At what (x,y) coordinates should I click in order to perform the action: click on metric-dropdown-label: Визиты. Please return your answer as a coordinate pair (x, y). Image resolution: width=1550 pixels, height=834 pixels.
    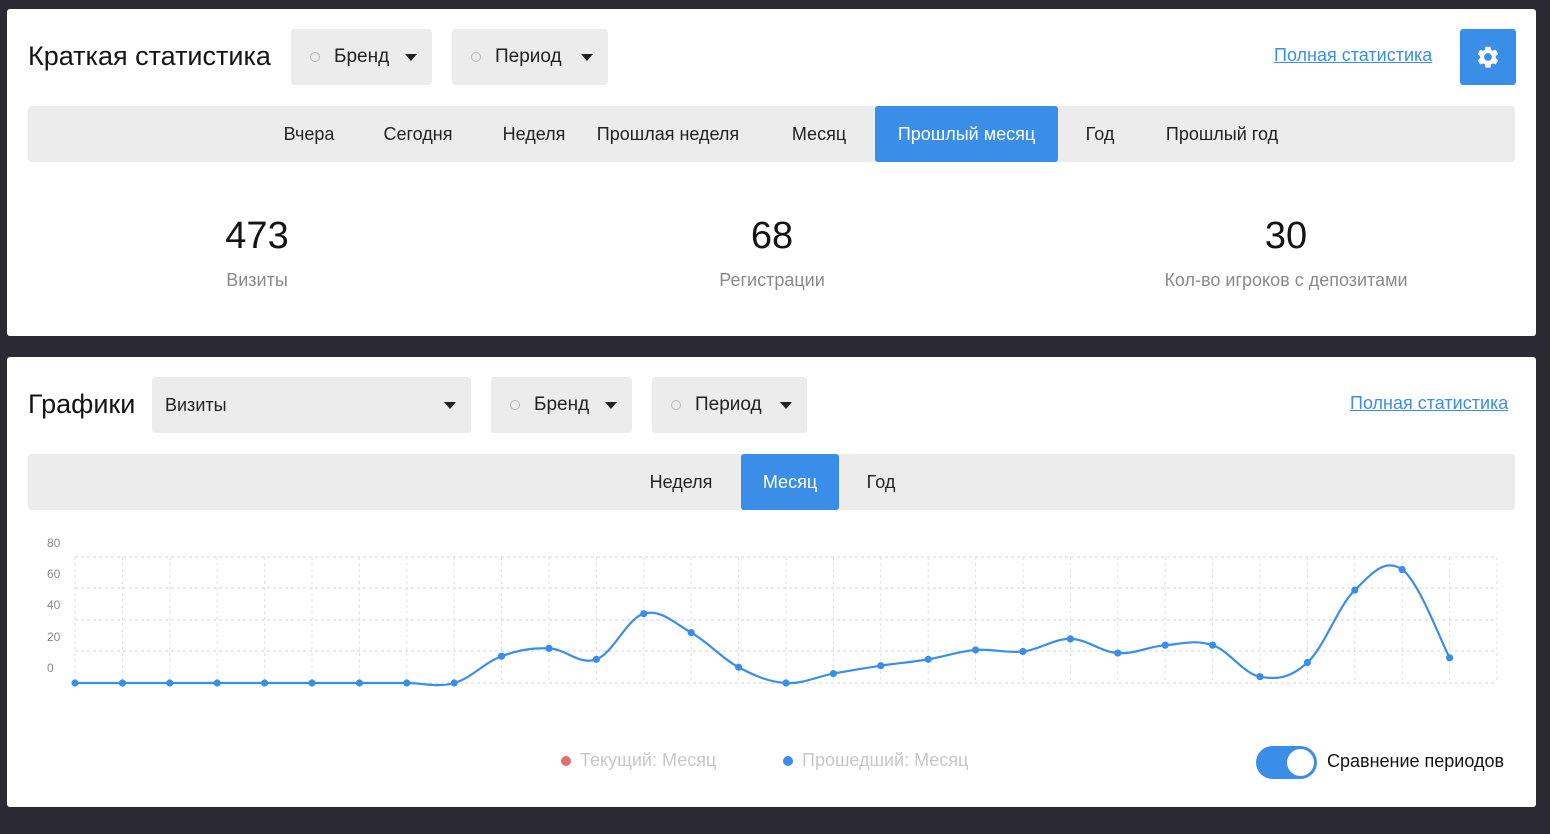
    Looking at the image, I should click on (196, 404).